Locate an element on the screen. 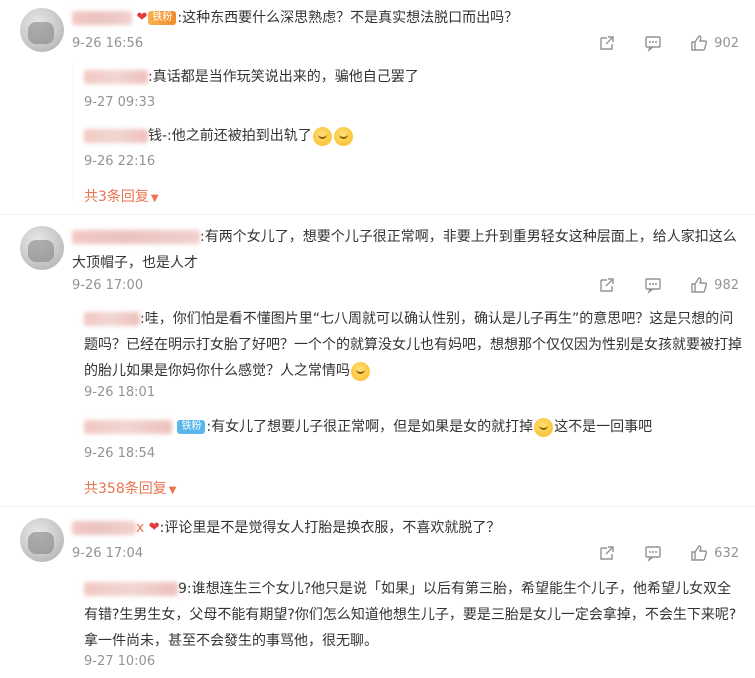  like-count: 632 is located at coordinates (726, 553).